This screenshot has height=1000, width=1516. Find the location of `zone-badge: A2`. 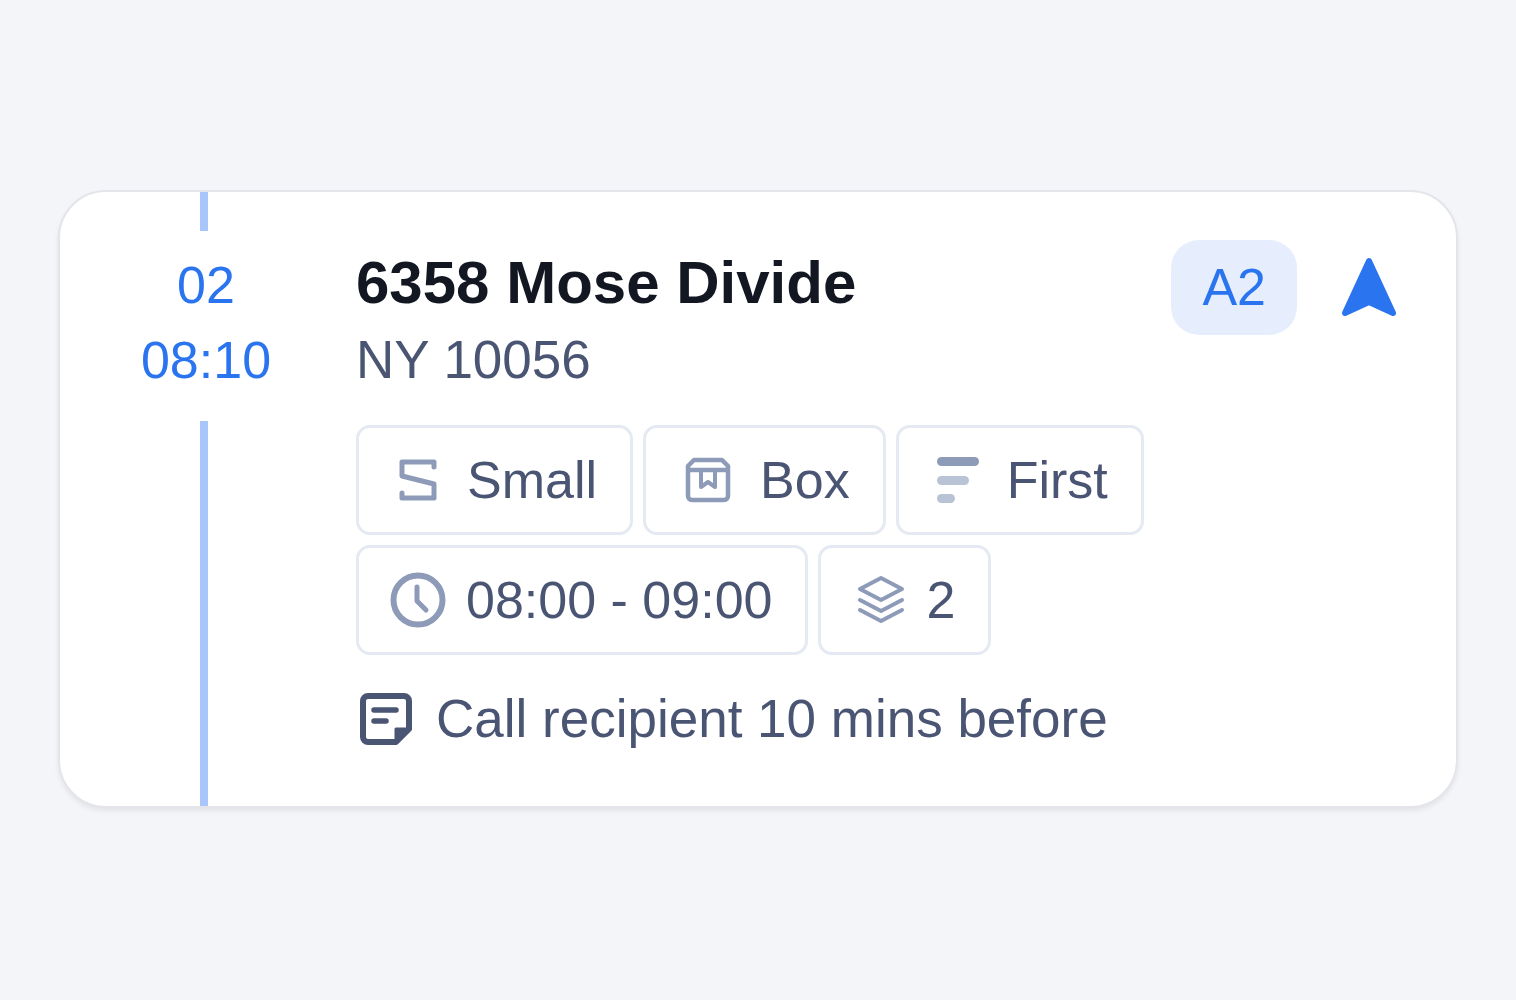

zone-badge: A2 is located at coordinates (1234, 287).